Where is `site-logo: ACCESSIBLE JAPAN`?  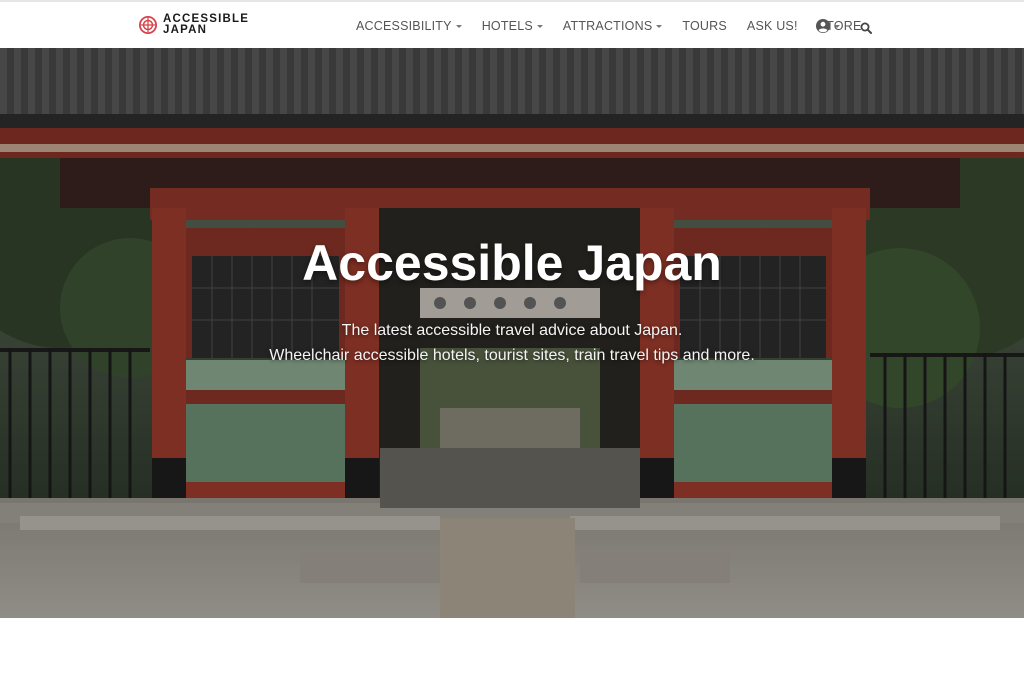 site-logo: ACCESSIBLE JAPAN is located at coordinates (194, 24).